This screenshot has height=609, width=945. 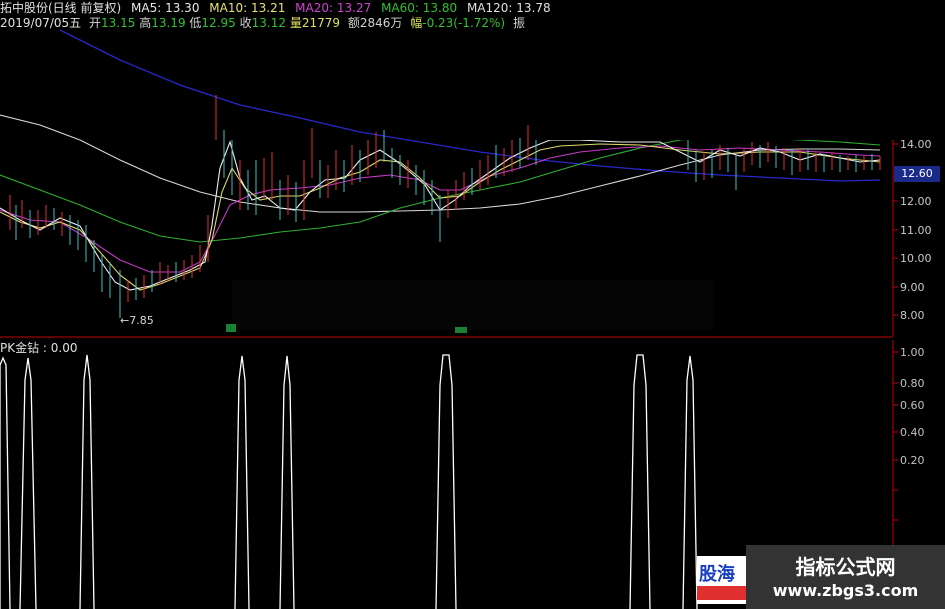 I want to click on ma120-value: 13.78, so click(x=533, y=8).